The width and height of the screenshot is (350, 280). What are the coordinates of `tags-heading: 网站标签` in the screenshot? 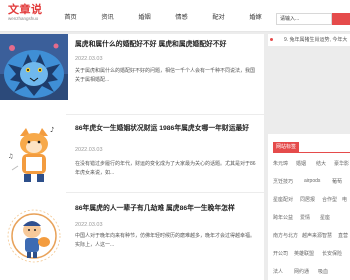 It's located at (286, 147).